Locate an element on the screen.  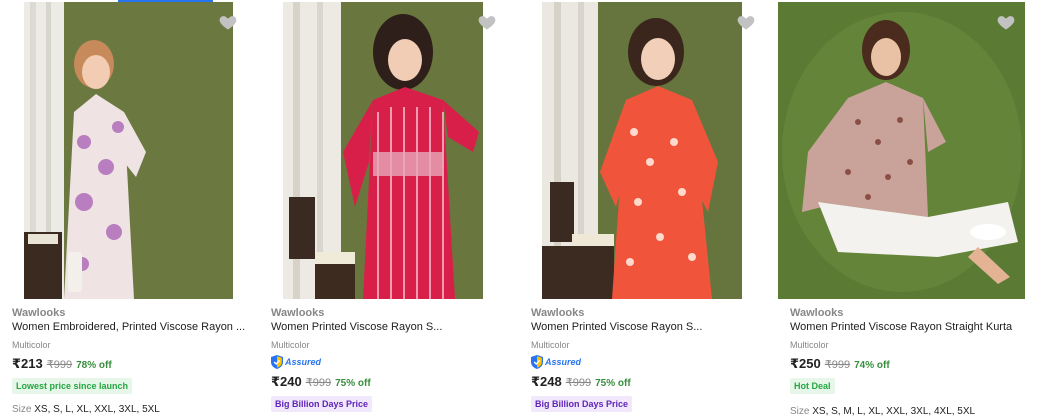
price-row: ₹248 ₹999 75% off is located at coordinates (581, 382).